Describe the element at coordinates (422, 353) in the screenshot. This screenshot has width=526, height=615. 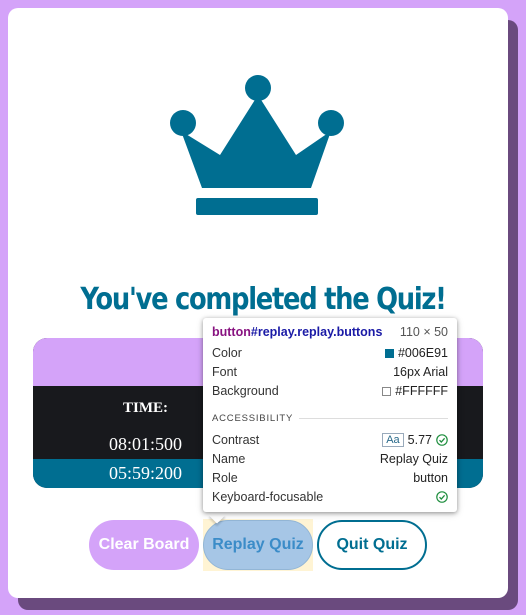
I see `color-value: #006E91` at that location.